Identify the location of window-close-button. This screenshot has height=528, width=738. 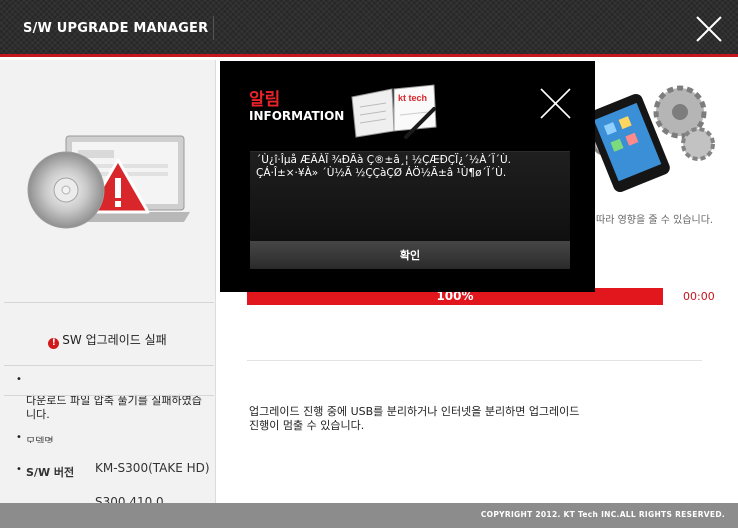
(709, 29).